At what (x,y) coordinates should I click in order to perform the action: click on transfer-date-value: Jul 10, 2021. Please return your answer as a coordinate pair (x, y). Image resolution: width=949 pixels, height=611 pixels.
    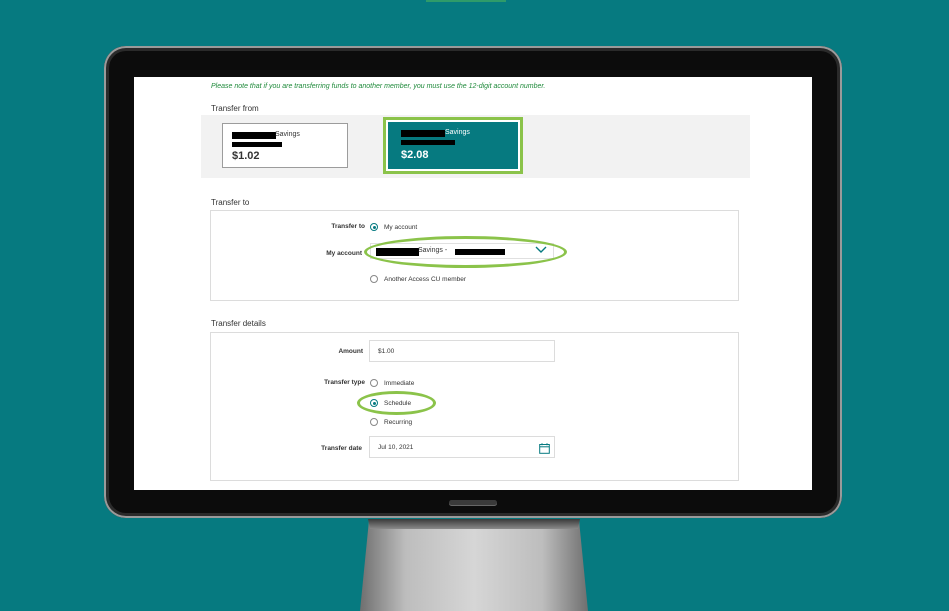
    Looking at the image, I should click on (396, 447).